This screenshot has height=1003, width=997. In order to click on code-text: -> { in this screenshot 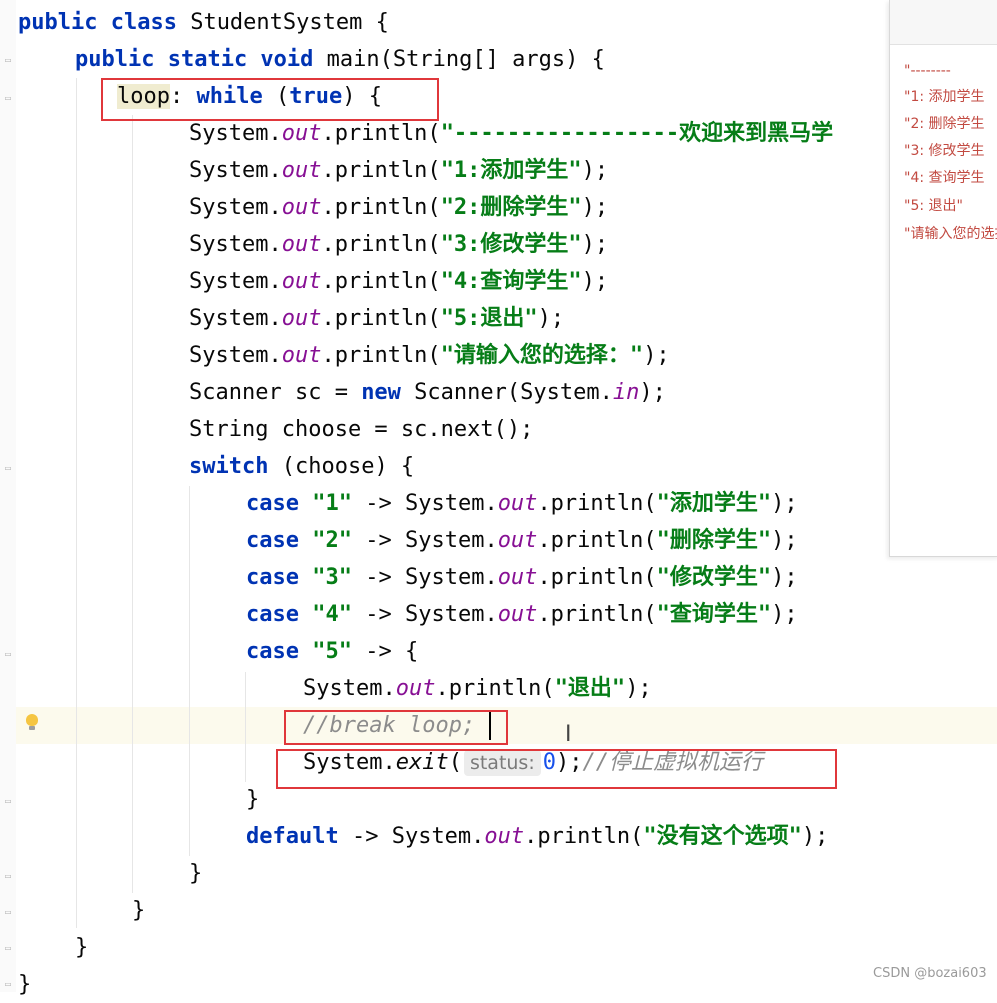, I will do `click(385, 651)`.